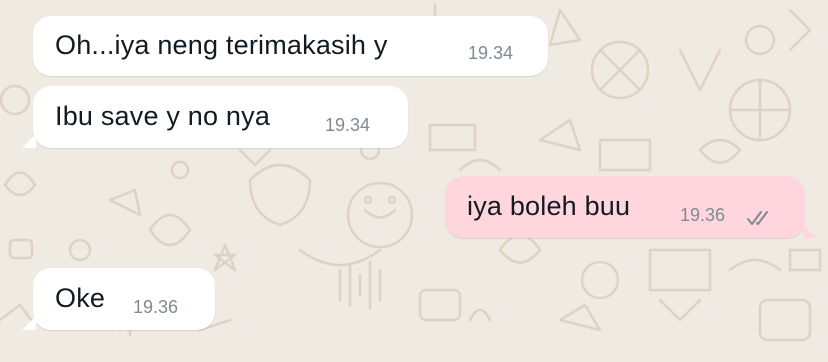 This screenshot has width=828, height=362. I want to click on message-bubble-incoming: Oh...iya neng terimakasih y 19.34, so click(290, 46).